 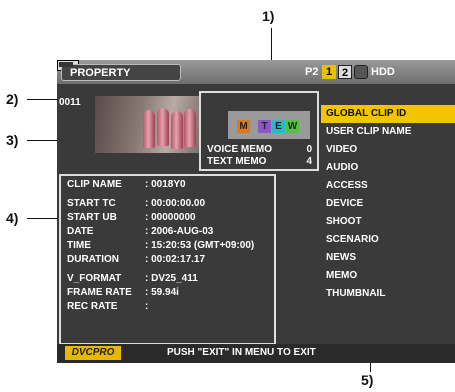 What do you see at coordinates (93, 353) in the screenshot?
I see `dvcpro-logo: DVCPRO` at bounding box center [93, 353].